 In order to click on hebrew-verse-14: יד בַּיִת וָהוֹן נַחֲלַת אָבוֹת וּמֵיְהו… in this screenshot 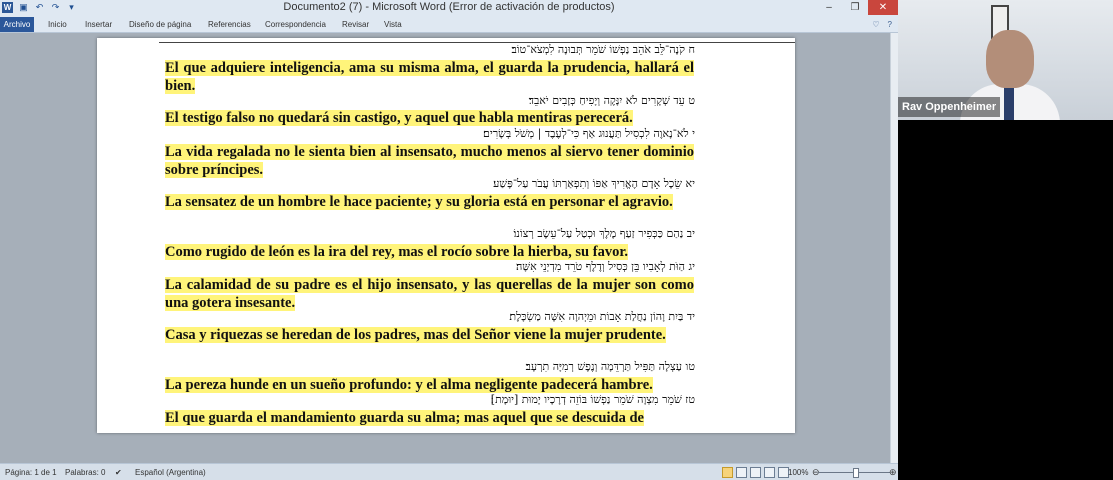, I will do `click(602, 316)`.